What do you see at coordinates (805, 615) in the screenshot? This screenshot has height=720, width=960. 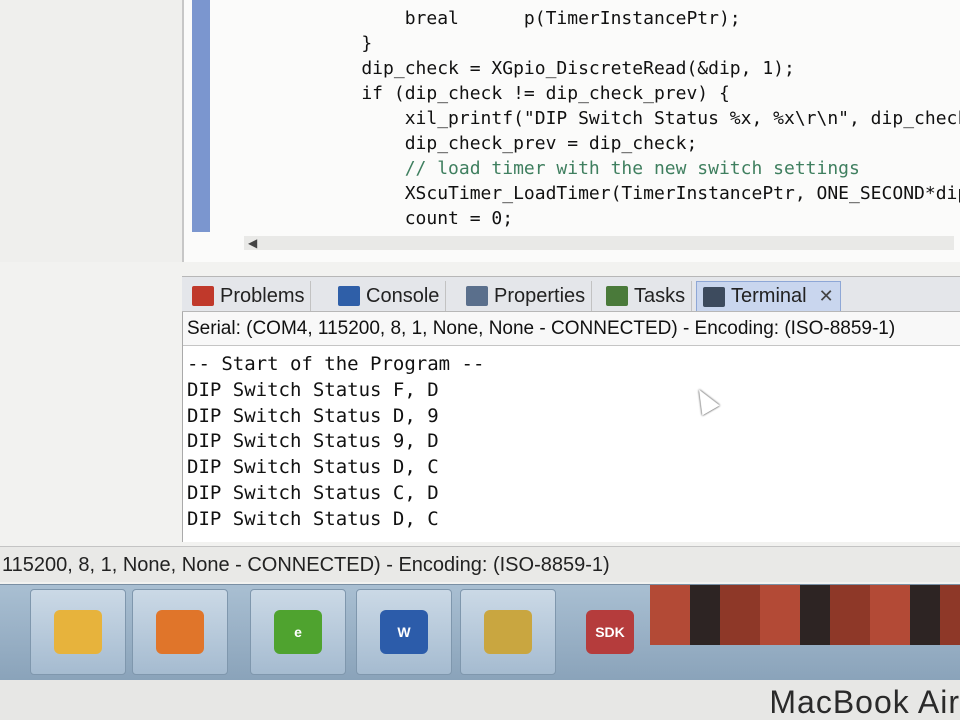 I see `taskbar-preview` at bounding box center [805, 615].